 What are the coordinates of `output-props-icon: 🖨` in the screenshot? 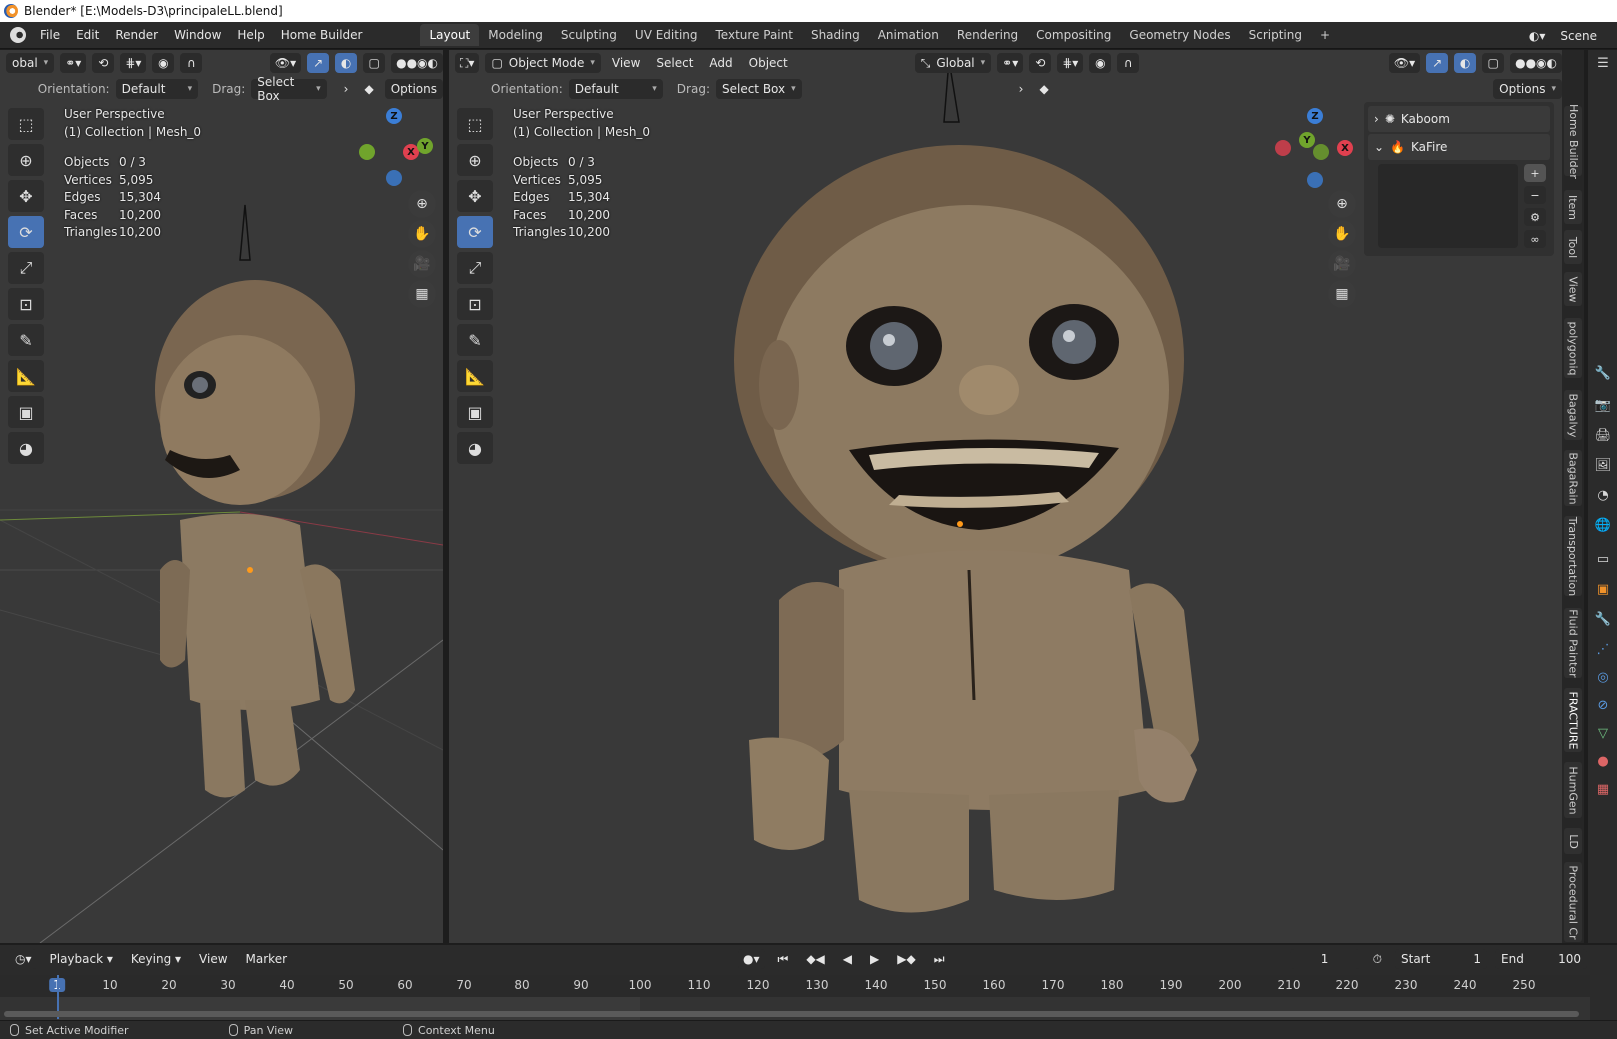 It's located at (1603, 435).